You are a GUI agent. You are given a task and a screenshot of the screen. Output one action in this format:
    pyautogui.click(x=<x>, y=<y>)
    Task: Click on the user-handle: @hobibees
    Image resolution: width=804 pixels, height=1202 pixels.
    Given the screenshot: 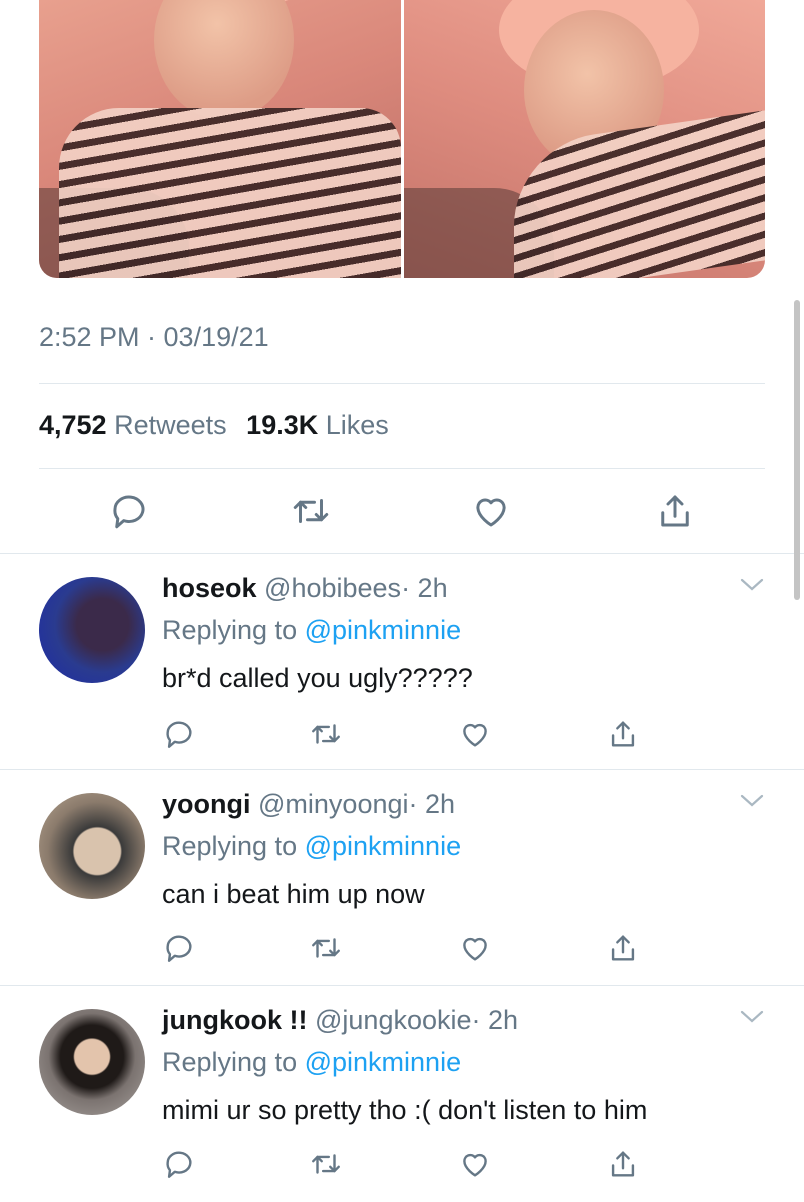 What is the action you would take?
    pyautogui.click(x=332, y=588)
    